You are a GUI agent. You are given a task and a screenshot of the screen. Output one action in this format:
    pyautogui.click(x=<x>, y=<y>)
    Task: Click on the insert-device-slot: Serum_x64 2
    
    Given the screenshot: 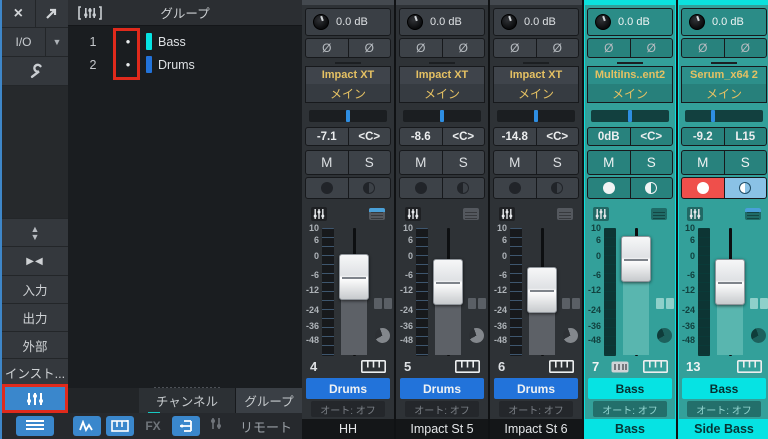 What is the action you would take?
    pyautogui.click(x=724, y=75)
    